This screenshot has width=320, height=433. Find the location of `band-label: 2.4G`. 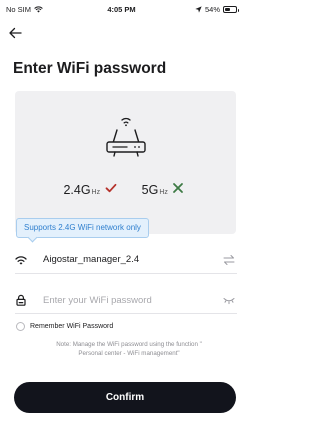

band-label: 2.4G is located at coordinates (77, 190).